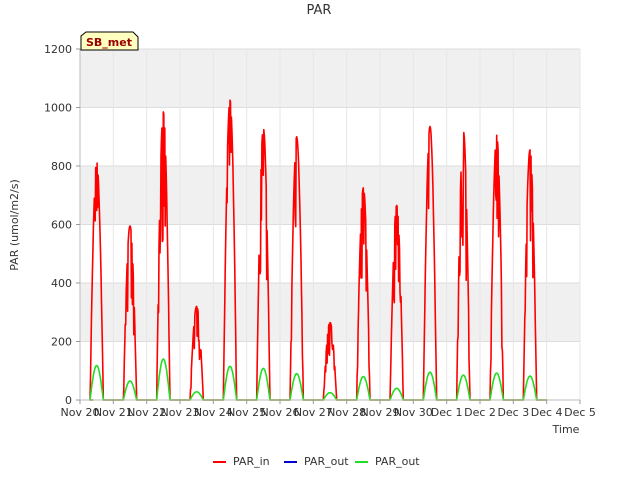 The width and height of the screenshot is (640, 484). I want to click on x-tick-label: Dec 4, so click(547, 412).